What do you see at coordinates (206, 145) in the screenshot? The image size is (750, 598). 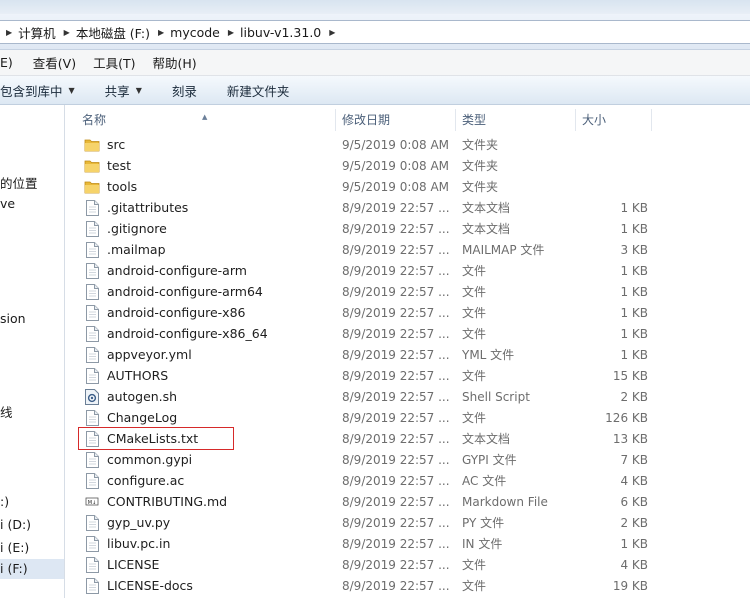 I see `file-name-cell: src` at bounding box center [206, 145].